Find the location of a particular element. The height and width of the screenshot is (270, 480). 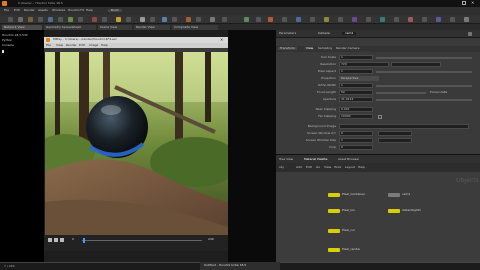

param-field: 10000 is located at coordinates (356, 116).